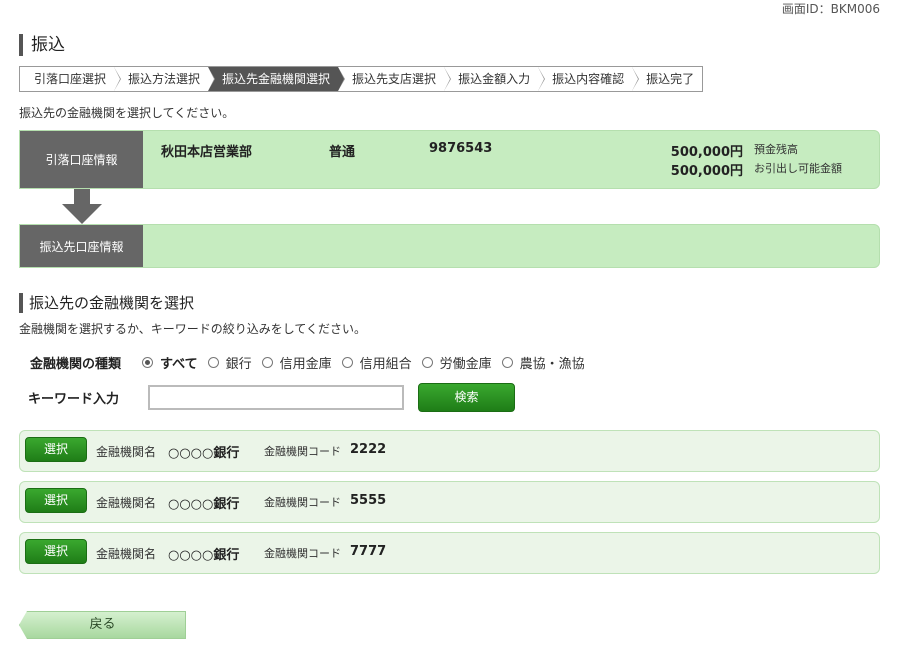  What do you see at coordinates (81, 159) in the screenshot?
I see `from-account-label: 引落口座情報` at bounding box center [81, 159].